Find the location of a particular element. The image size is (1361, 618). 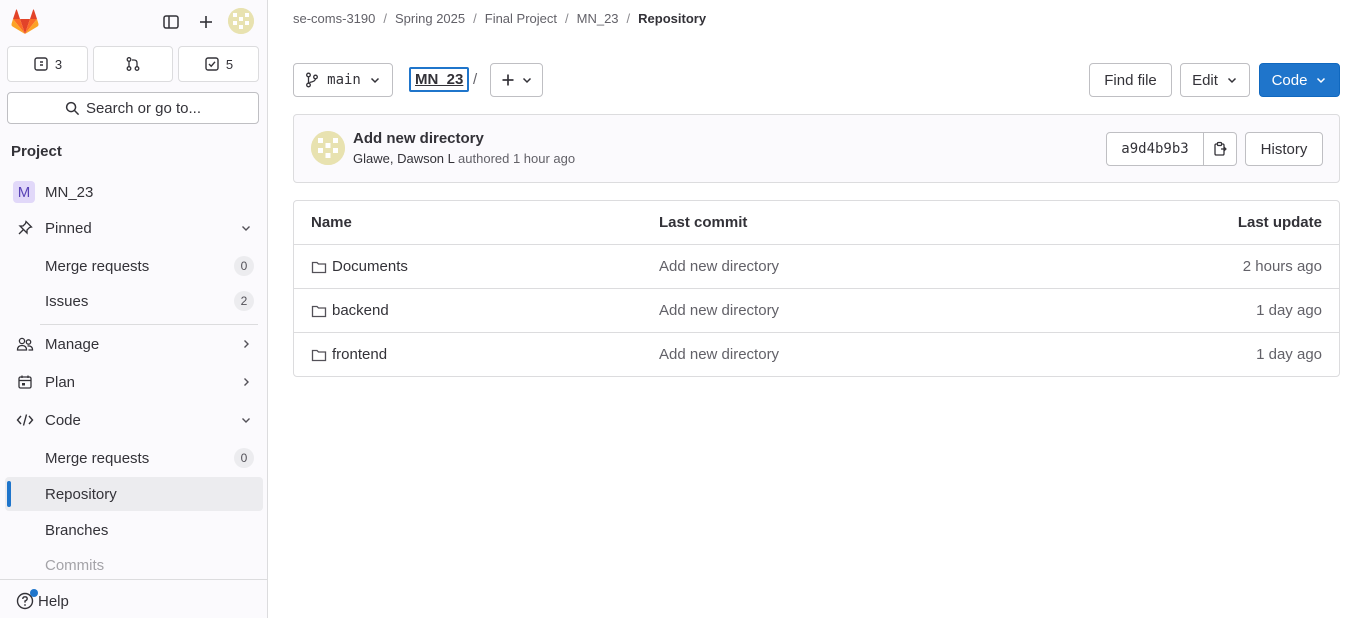

commit-title: Add new directory is located at coordinates (418, 138).